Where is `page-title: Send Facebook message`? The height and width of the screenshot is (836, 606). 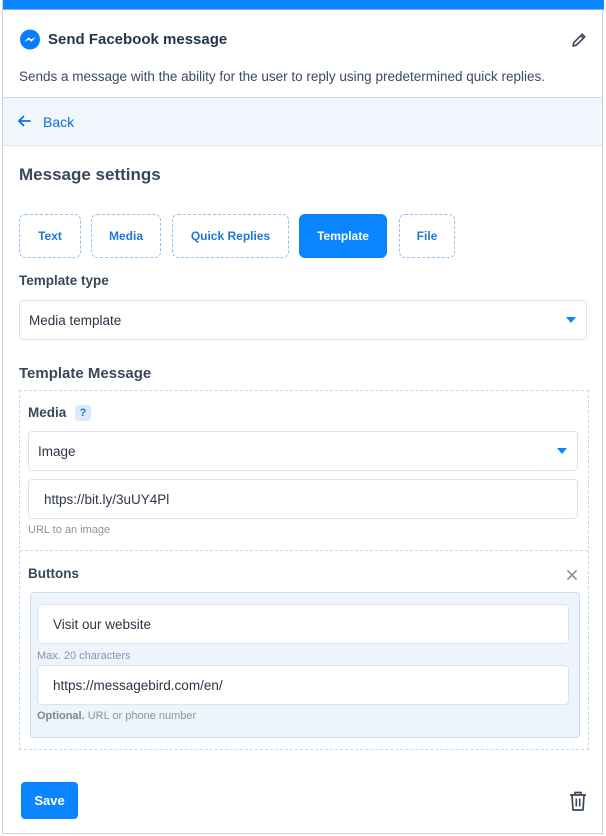
page-title: Send Facebook message is located at coordinates (138, 39).